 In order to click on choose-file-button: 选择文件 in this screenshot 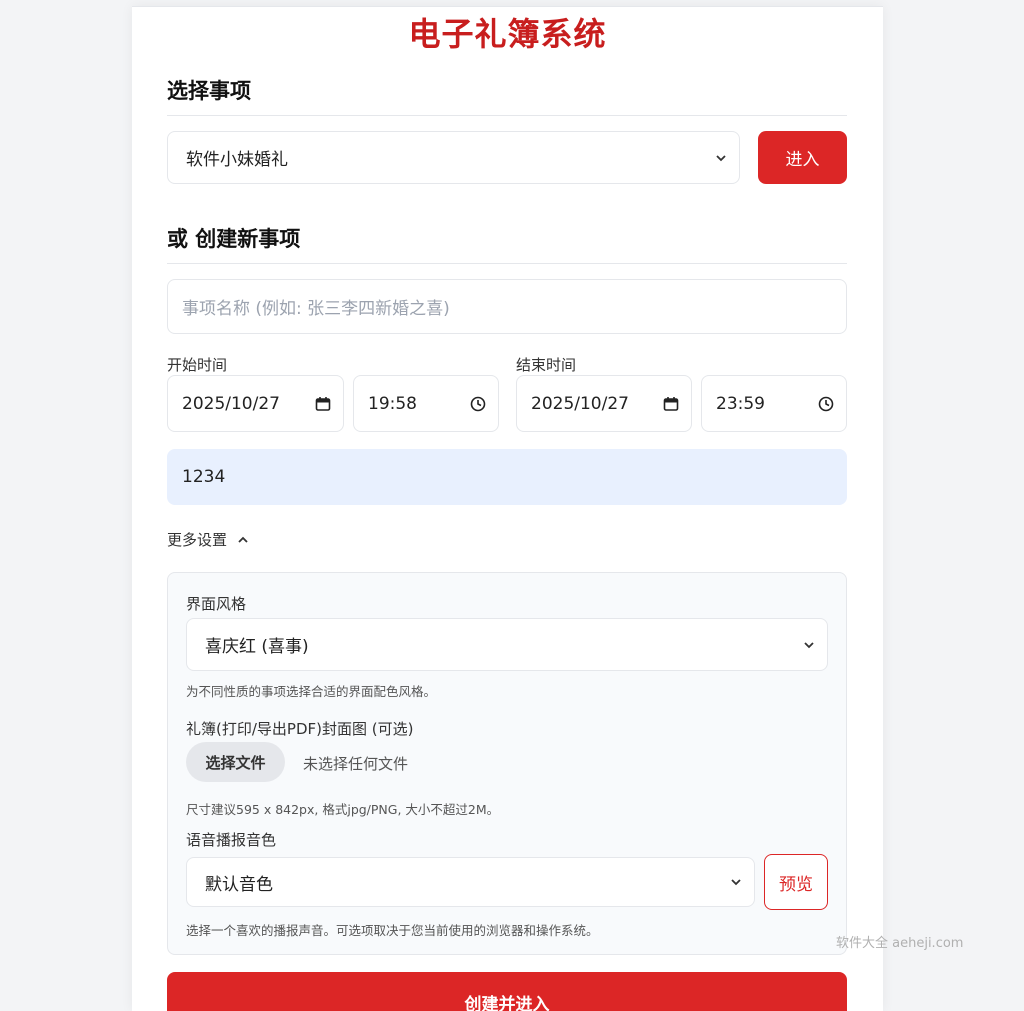, I will do `click(235, 762)`.